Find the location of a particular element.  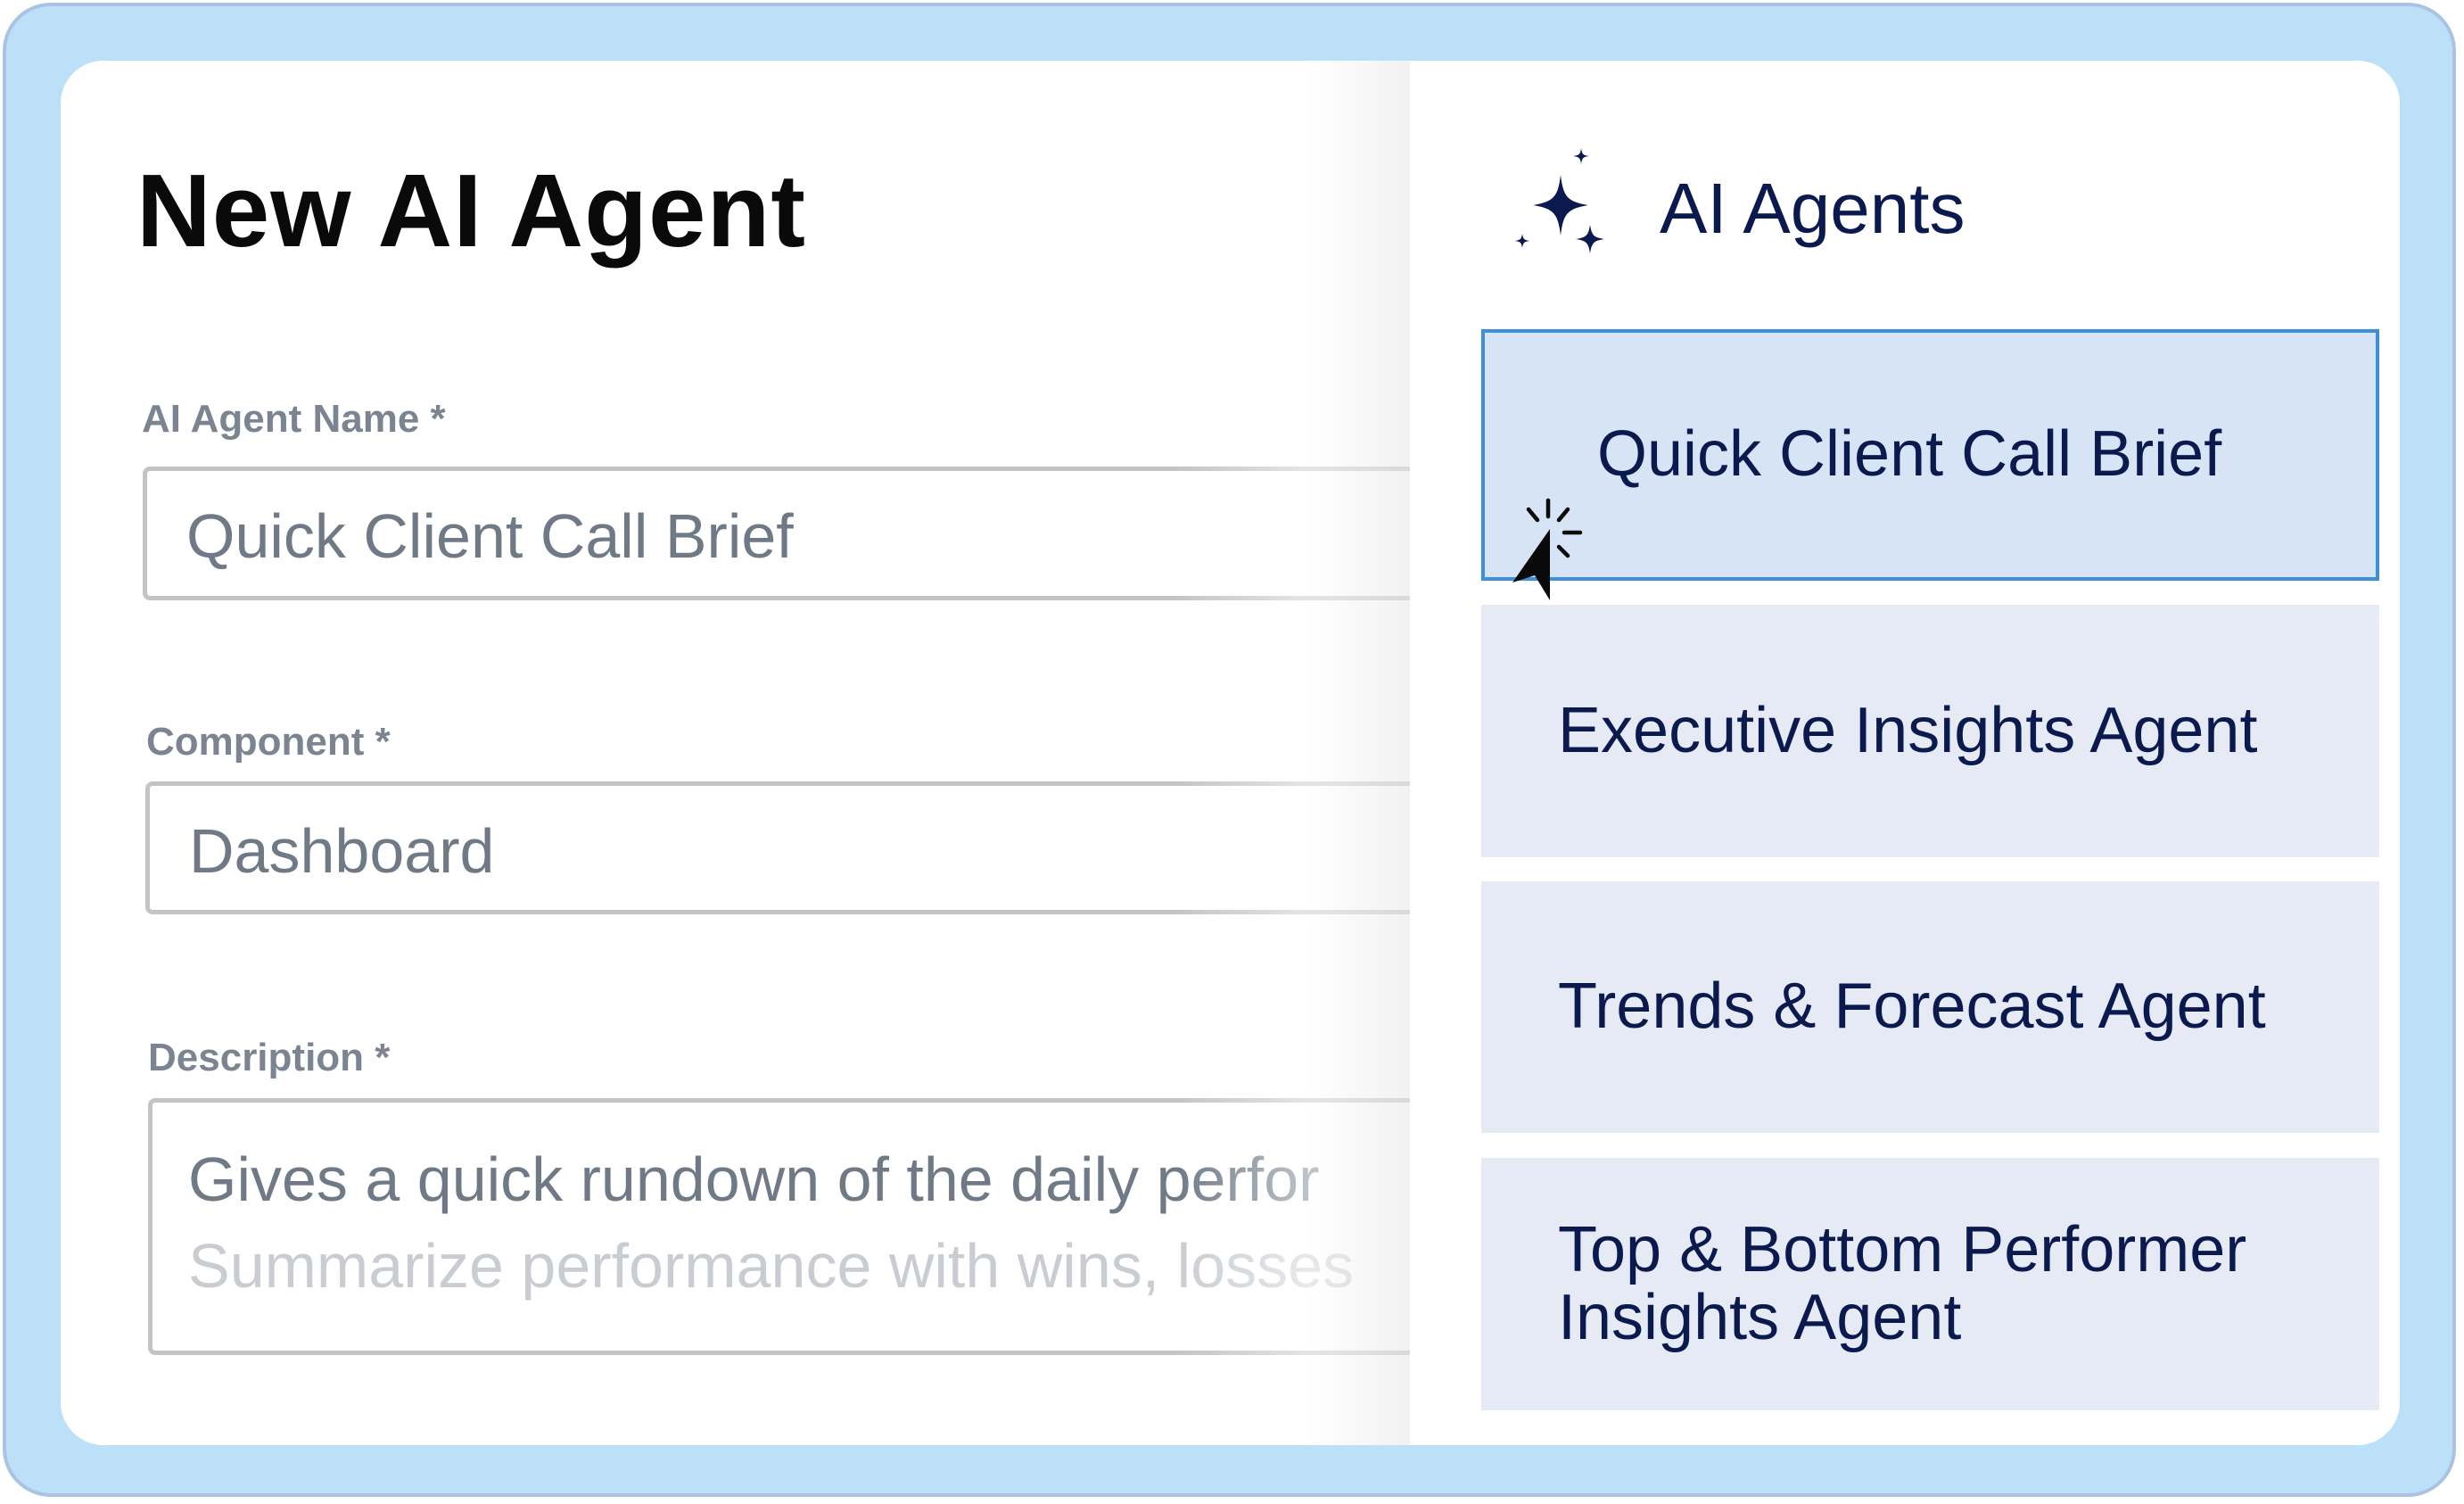

agent-name-field: Quick Client Call Brief is located at coordinates (794, 533).